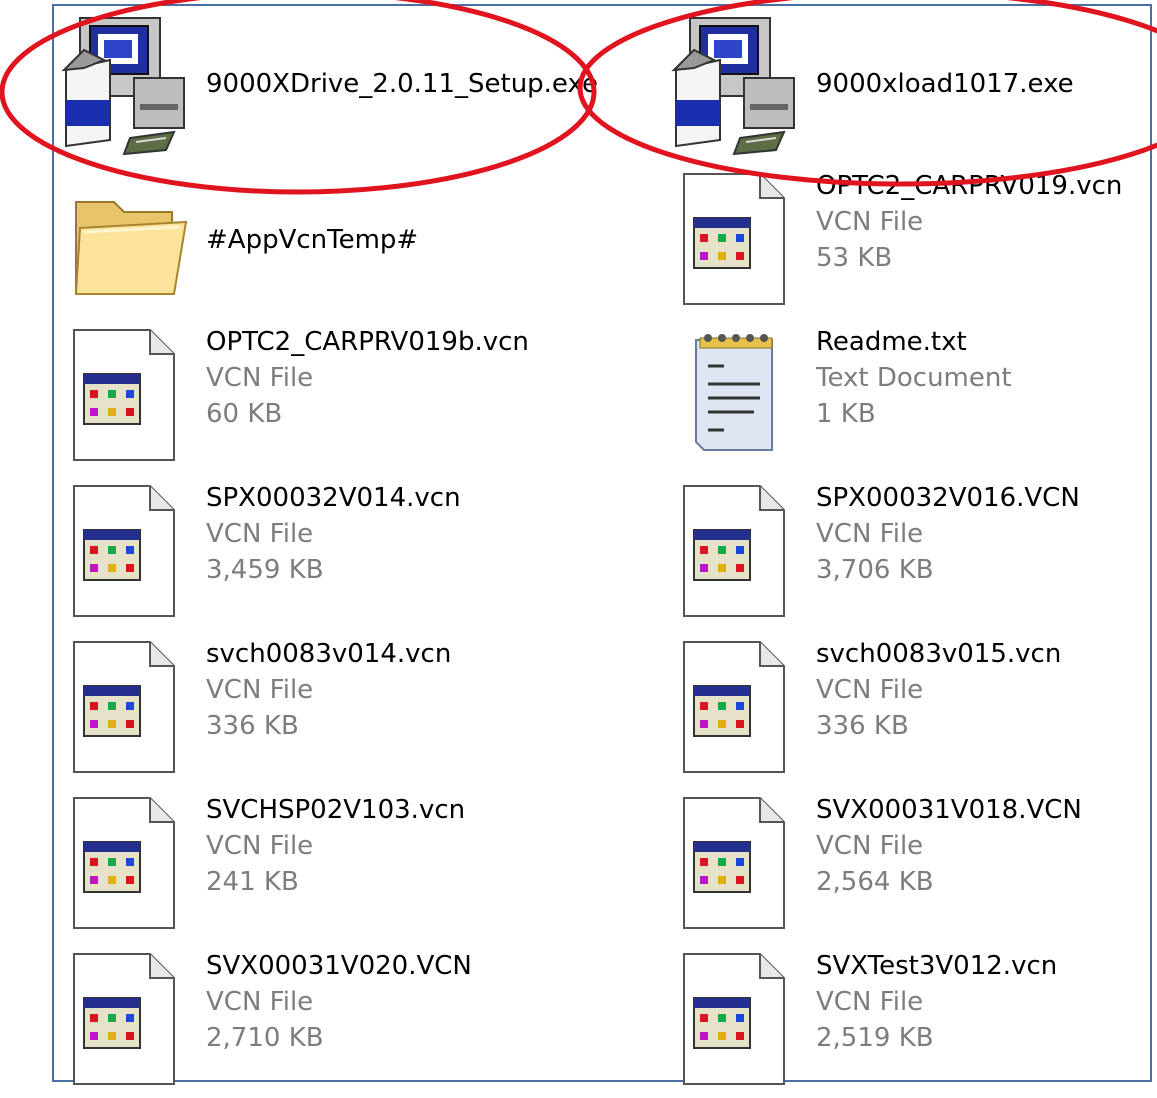 This screenshot has width=1157, height=1098. What do you see at coordinates (948, 498) in the screenshot?
I see `file-name: SPX00032V016.VCN` at bounding box center [948, 498].